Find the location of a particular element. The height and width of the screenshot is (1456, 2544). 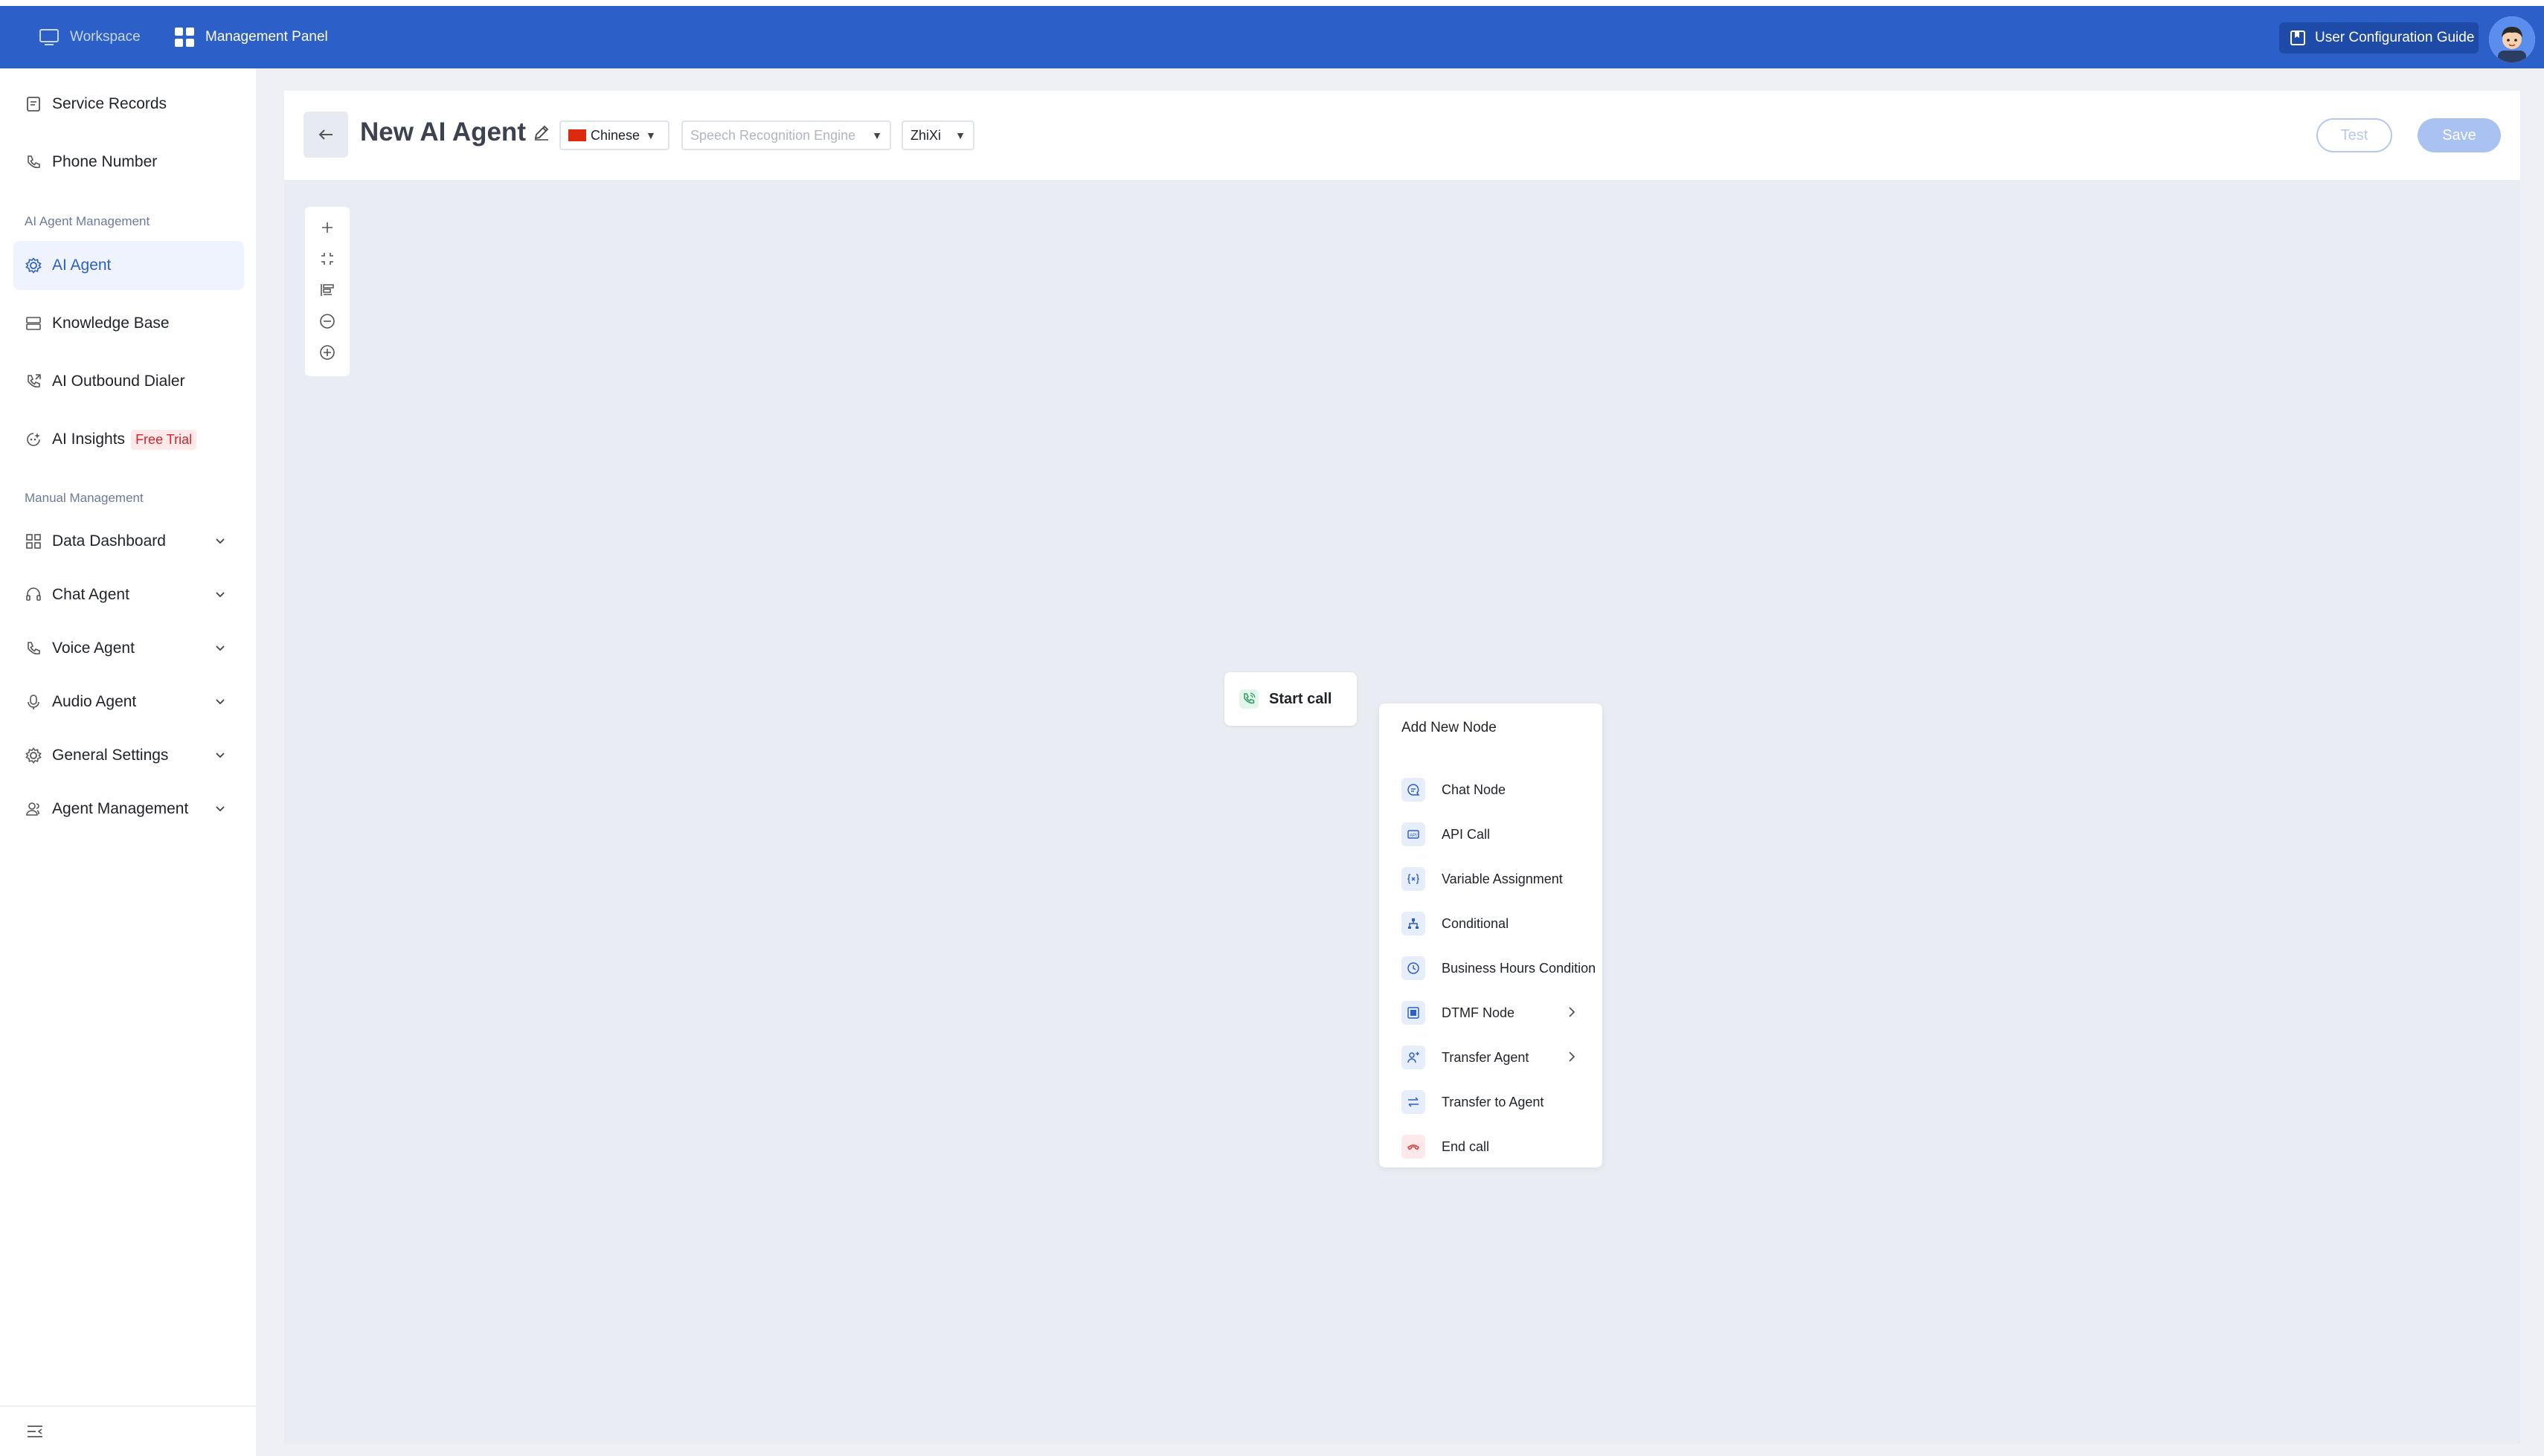

sidebar-item-label: Voice Agent is located at coordinates (93, 648).